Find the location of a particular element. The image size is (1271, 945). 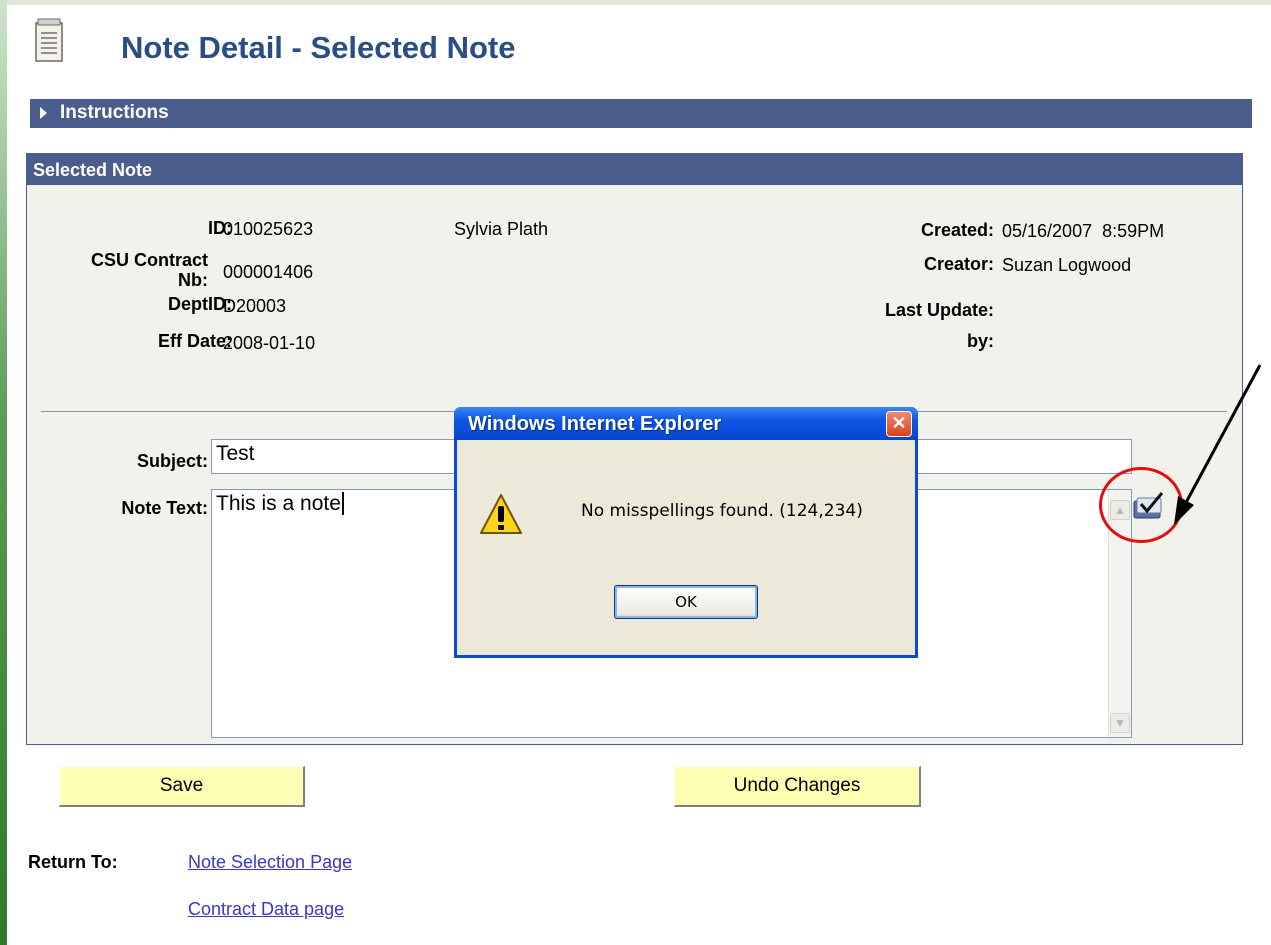

close-icon: ✕ is located at coordinates (899, 424).